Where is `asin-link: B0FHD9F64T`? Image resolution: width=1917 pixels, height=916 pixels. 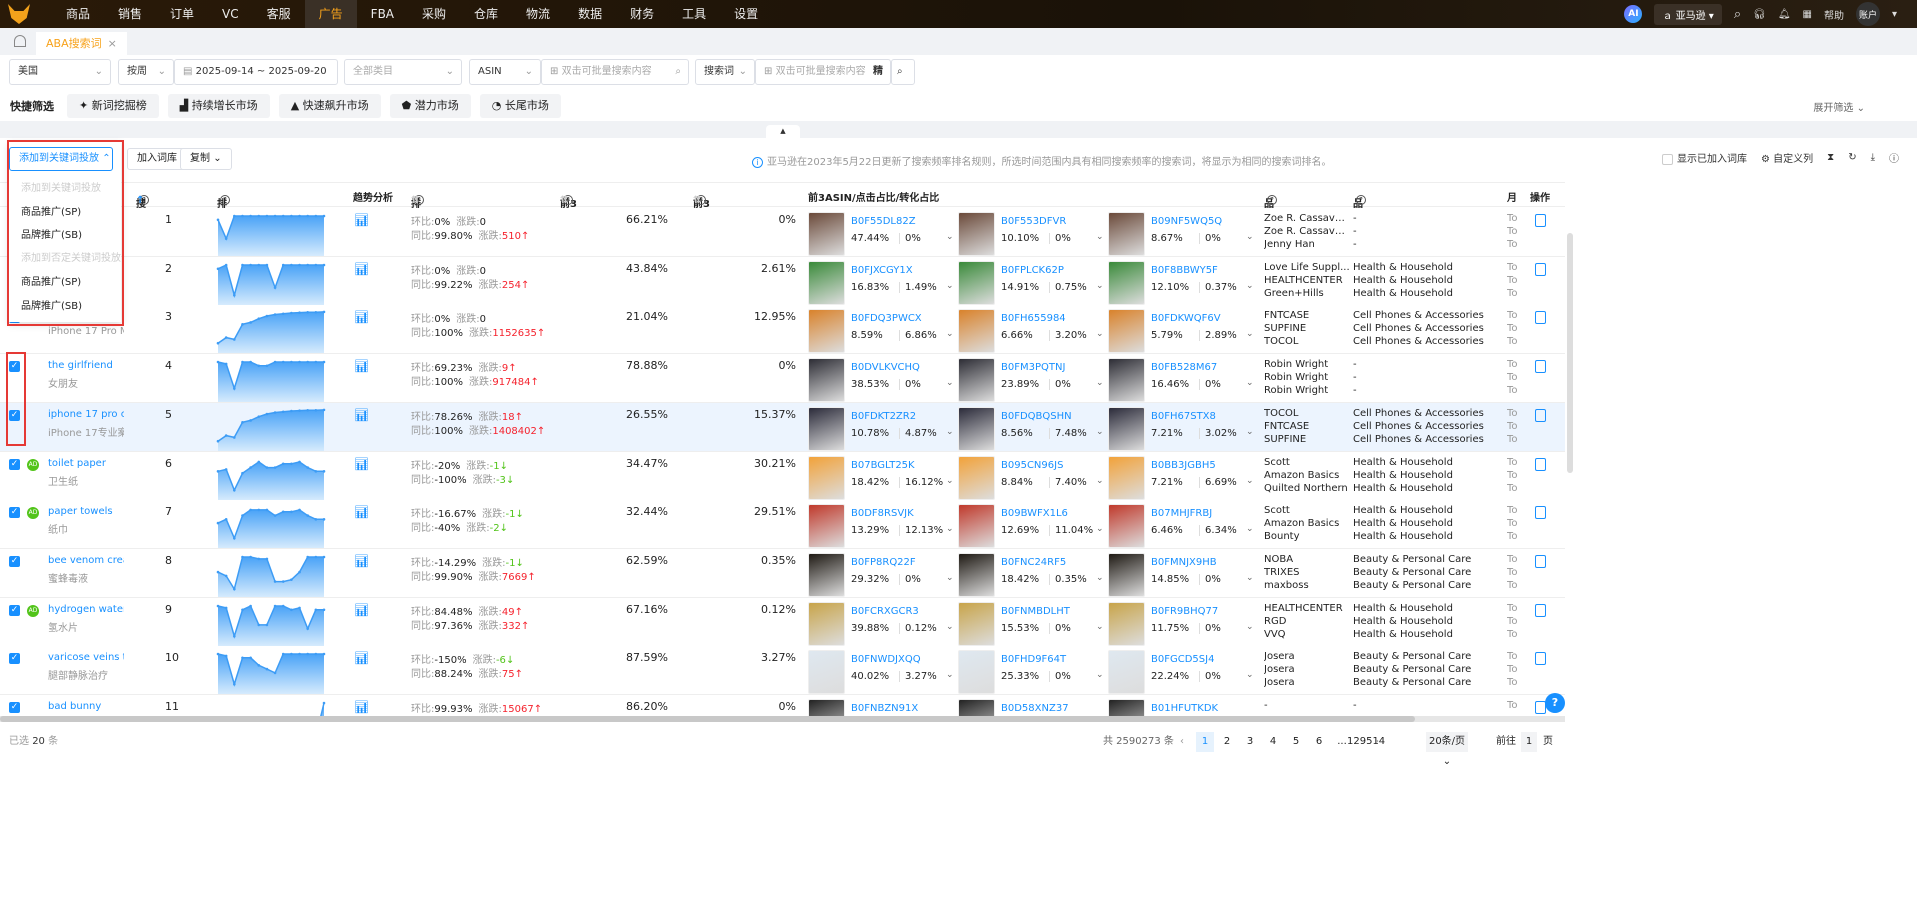 asin-link: B0FHD9F64T is located at coordinates (1033, 659).